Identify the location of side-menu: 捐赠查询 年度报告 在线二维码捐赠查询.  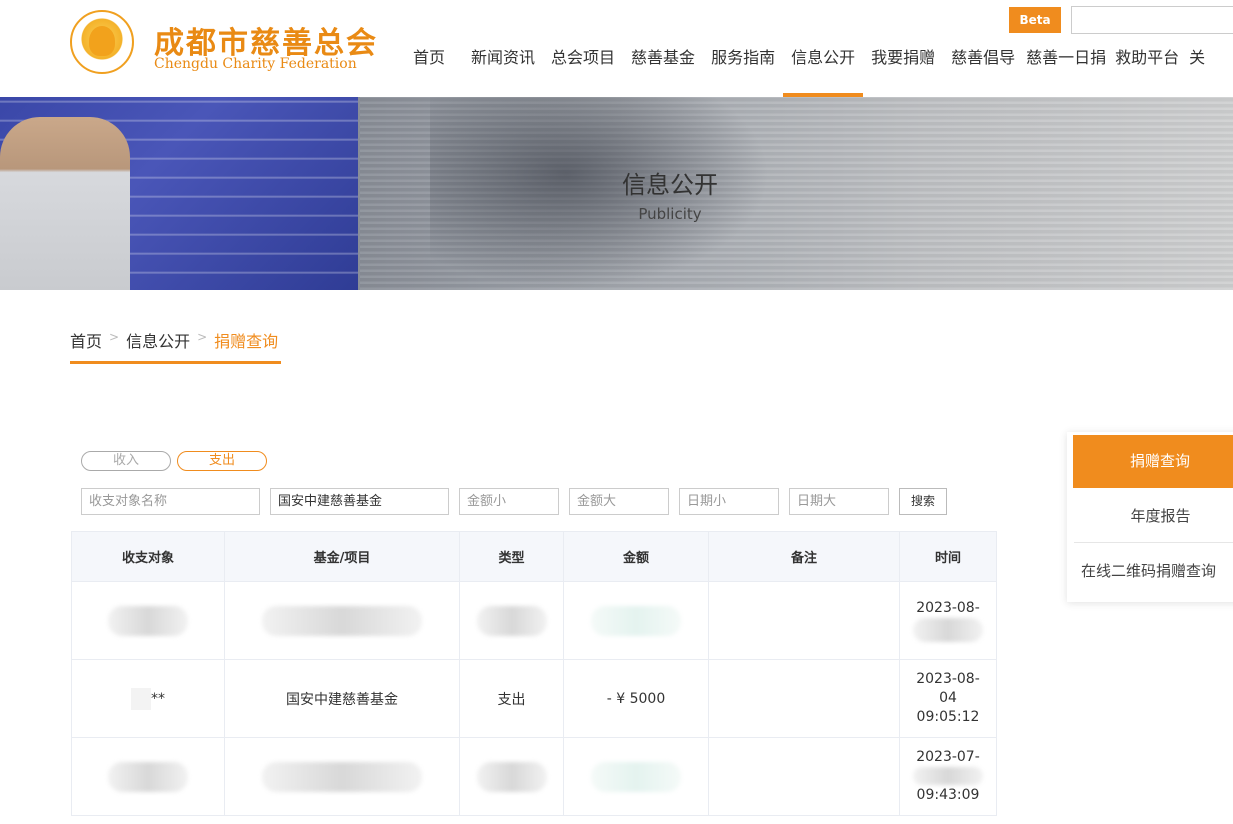
(1150, 517).